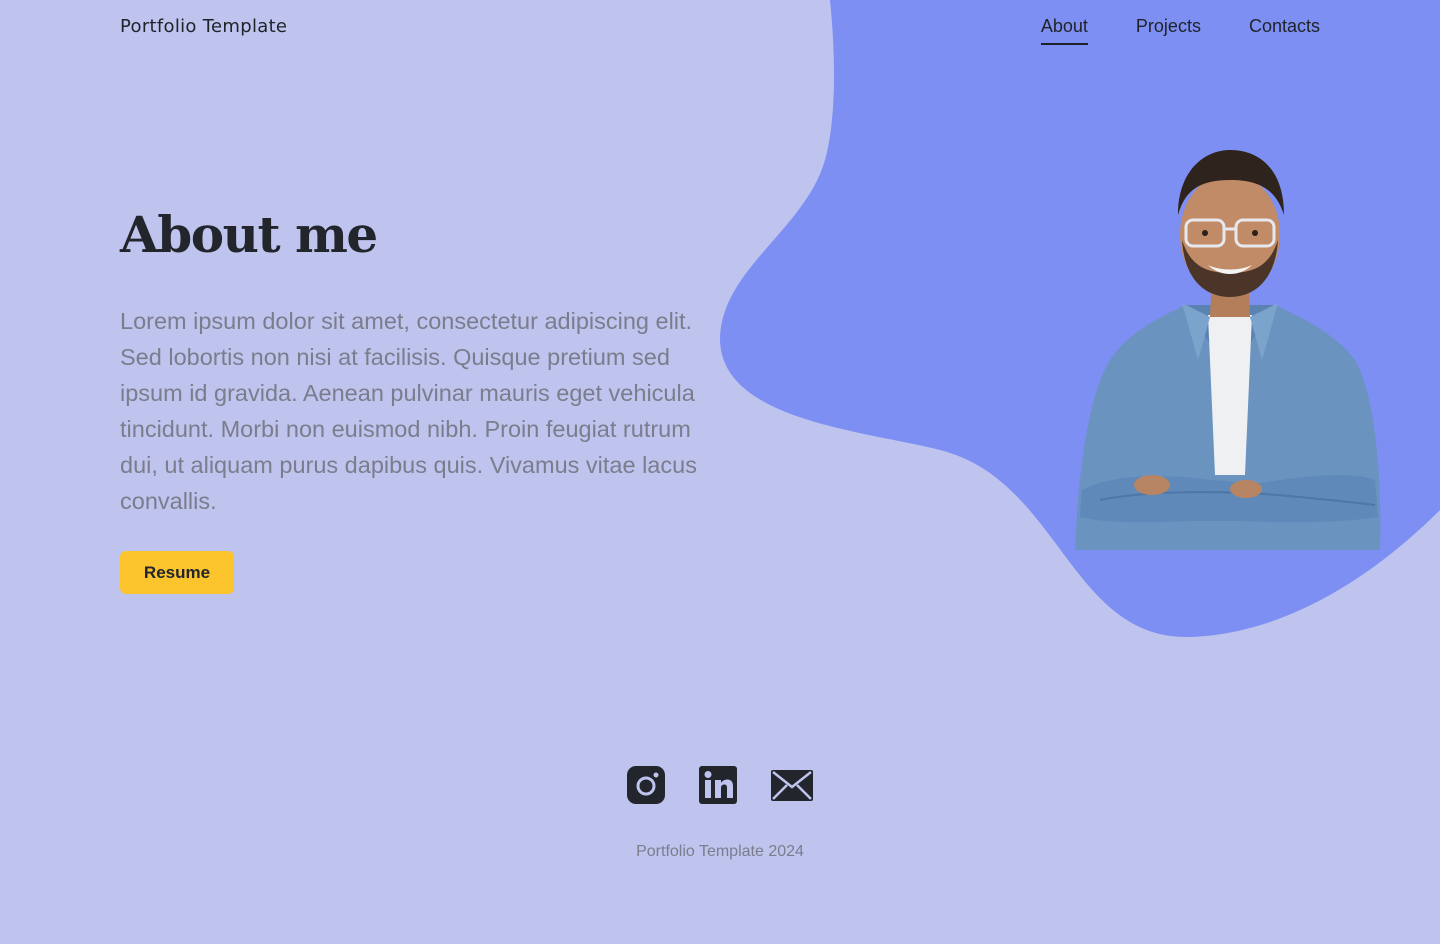 The image size is (1440, 944). Describe the element at coordinates (792, 785) in the screenshot. I see `mail-icon` at that location.